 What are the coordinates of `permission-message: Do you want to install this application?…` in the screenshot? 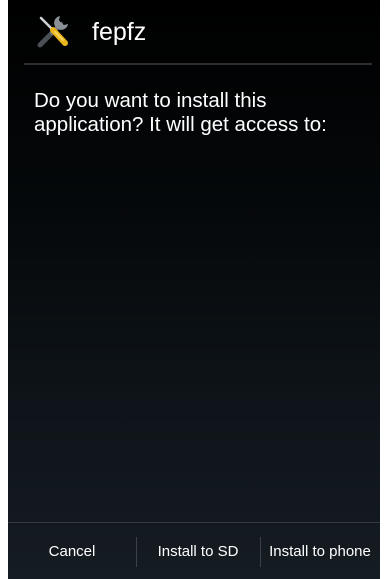 It's located at (180, 112).